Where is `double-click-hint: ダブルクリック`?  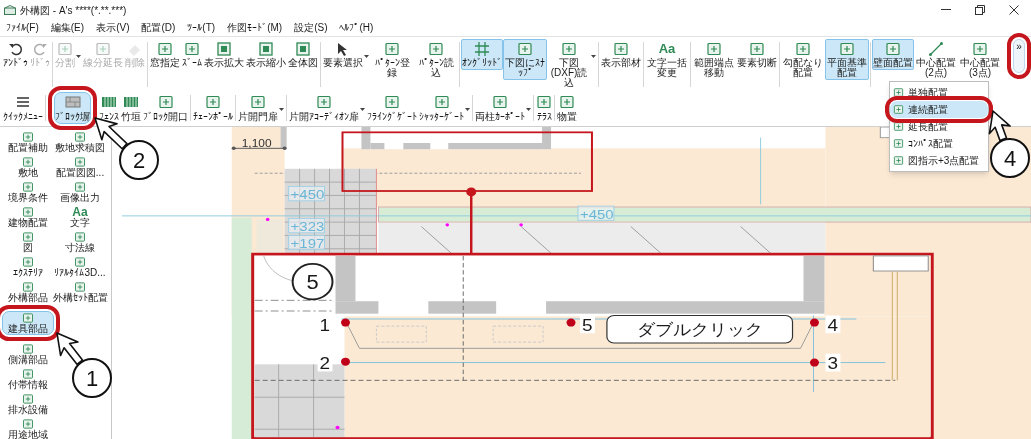
double-click-hint: ダブルクリック is located at coordinates (700, 329).